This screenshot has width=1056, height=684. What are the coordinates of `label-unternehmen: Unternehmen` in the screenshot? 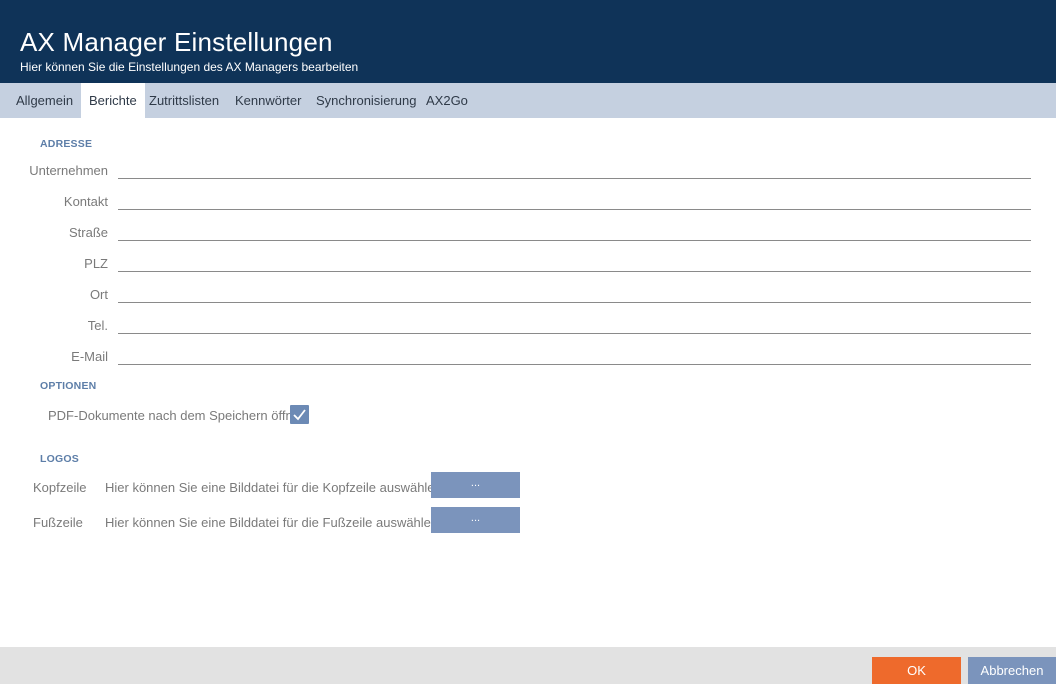 It's located at (68, 170).